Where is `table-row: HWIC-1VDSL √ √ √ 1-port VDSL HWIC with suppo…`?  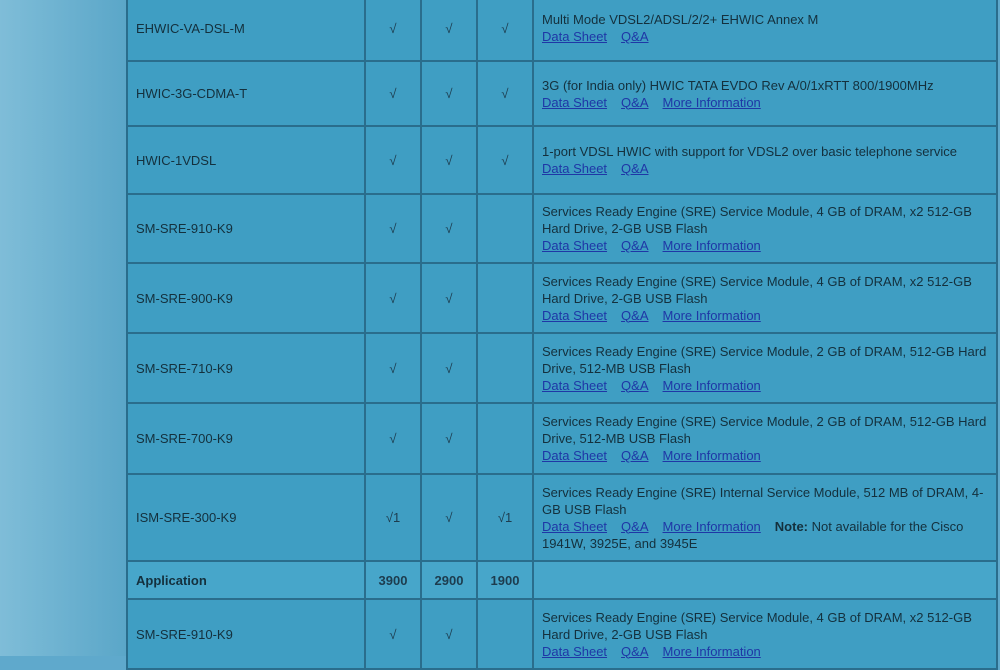
table-row: HWIC-1VDSL √ √ √ 1-port VDSL HWIC with suppo… is located at coordinates (562, 160).